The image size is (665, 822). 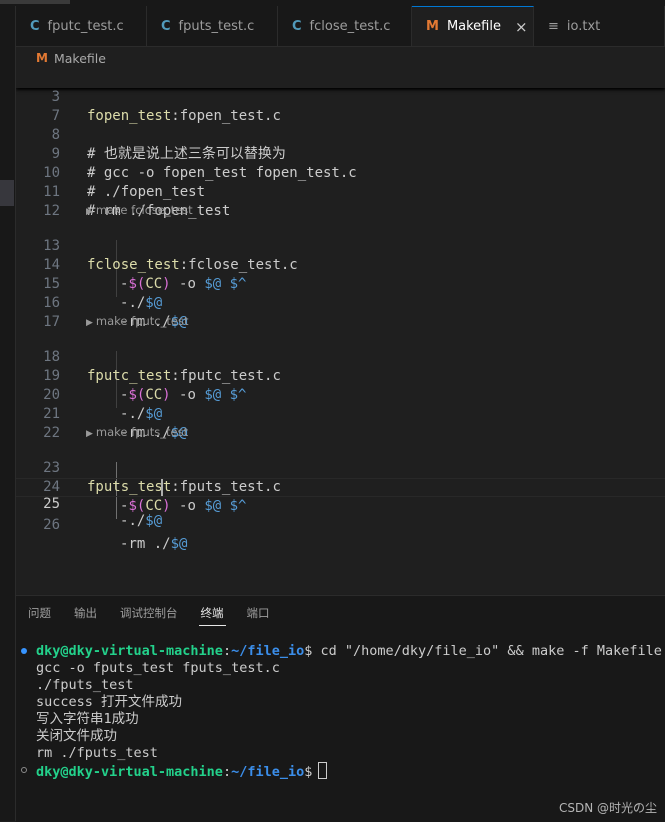 I want to click on close-icon: ×, so click(x=521, y=27).